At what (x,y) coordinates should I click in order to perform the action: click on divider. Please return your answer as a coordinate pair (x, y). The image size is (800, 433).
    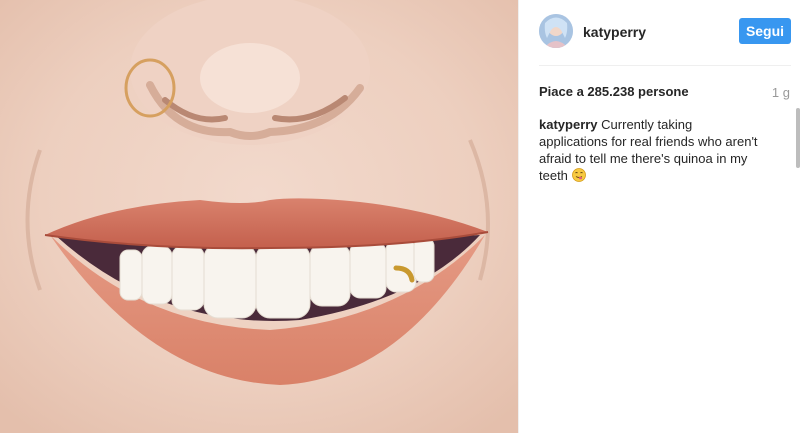
    Looking at the image, I should click on (665, 65).